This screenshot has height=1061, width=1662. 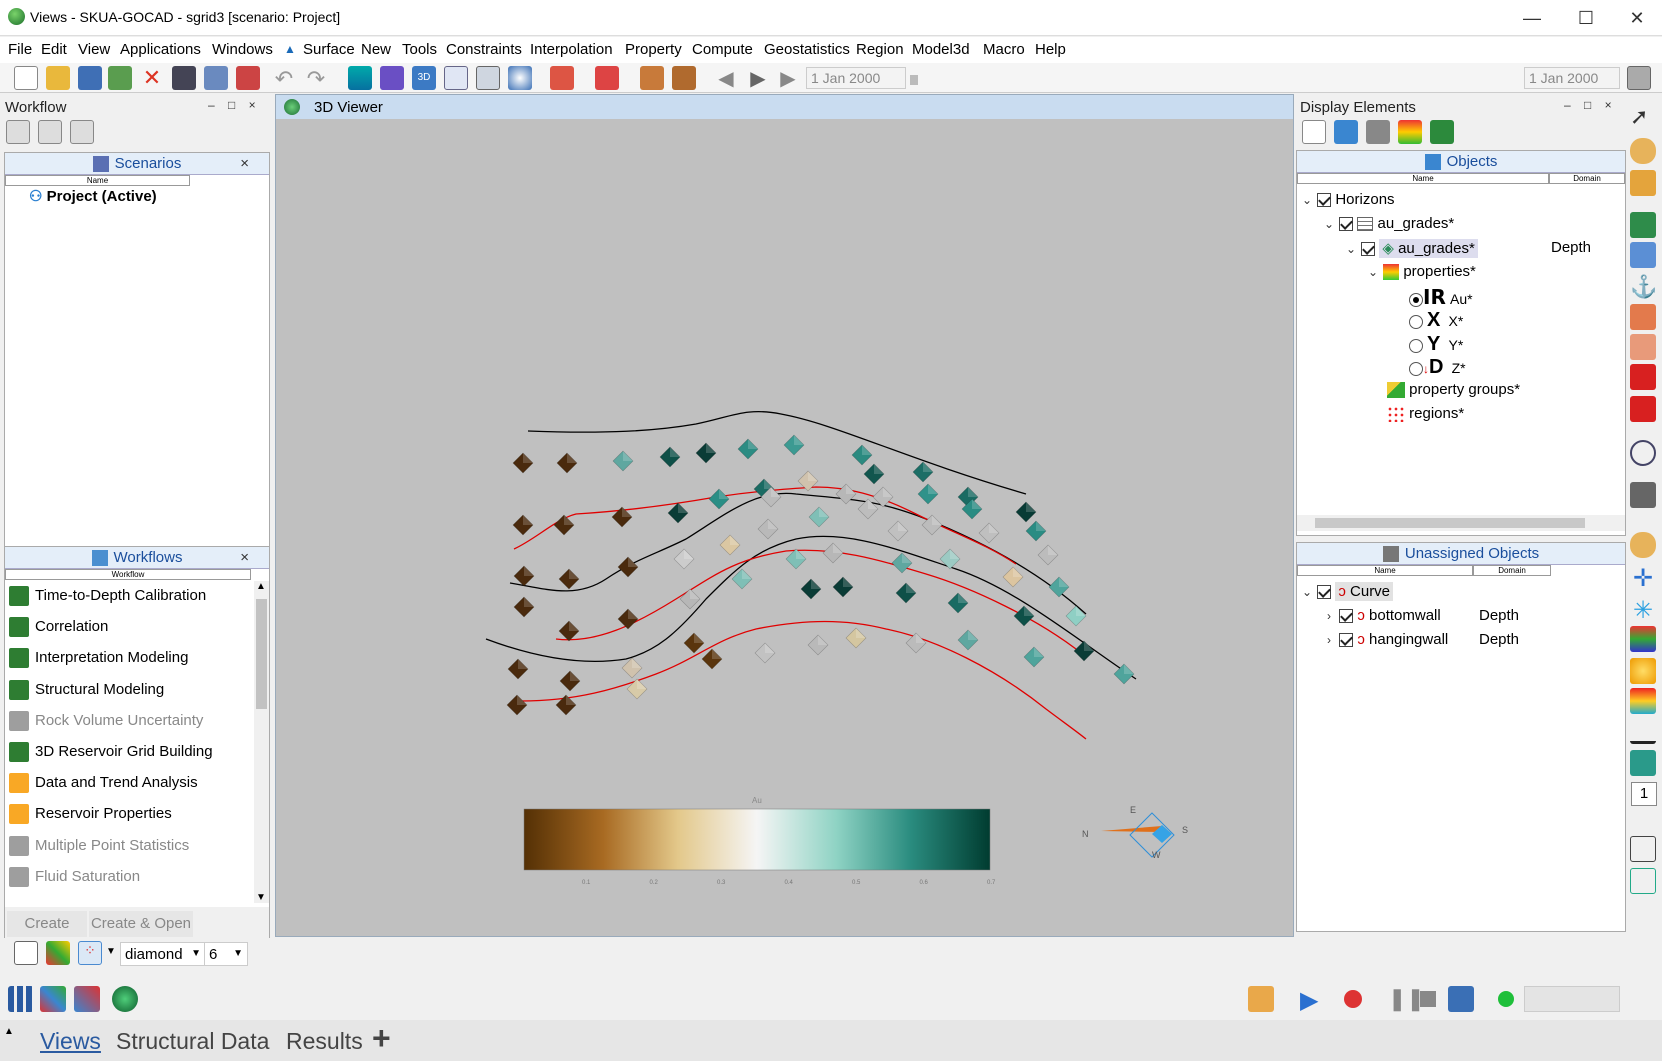 I want to click on save-icon, so click(x=90, y=78).